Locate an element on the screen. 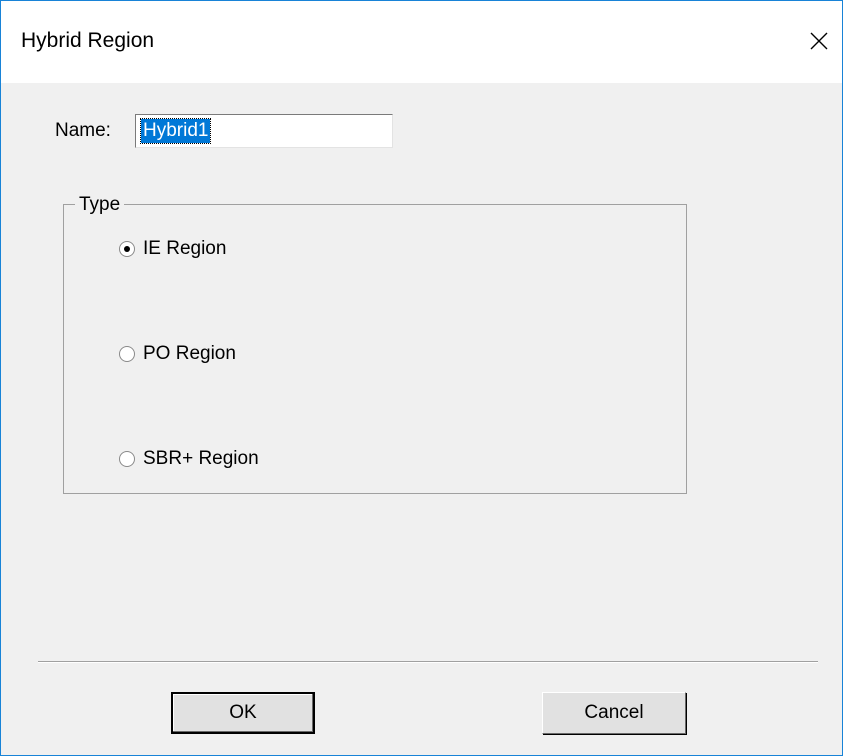 The width and height of the screenshot is (843, 756). radio-po-region: PO Region is located at coordinates (177, 354).